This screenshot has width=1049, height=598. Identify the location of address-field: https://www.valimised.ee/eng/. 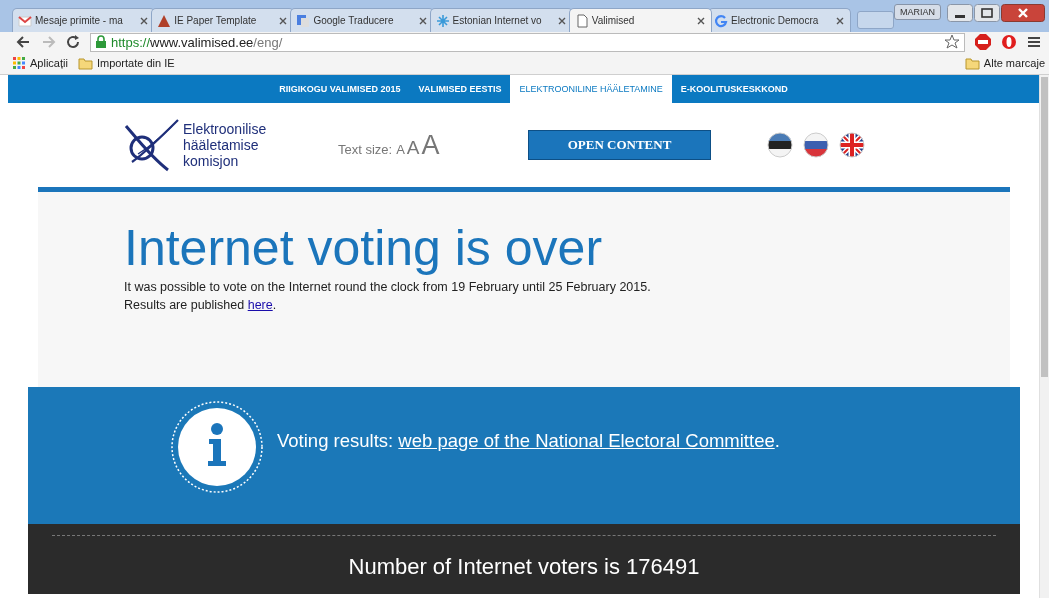
(527, 42).